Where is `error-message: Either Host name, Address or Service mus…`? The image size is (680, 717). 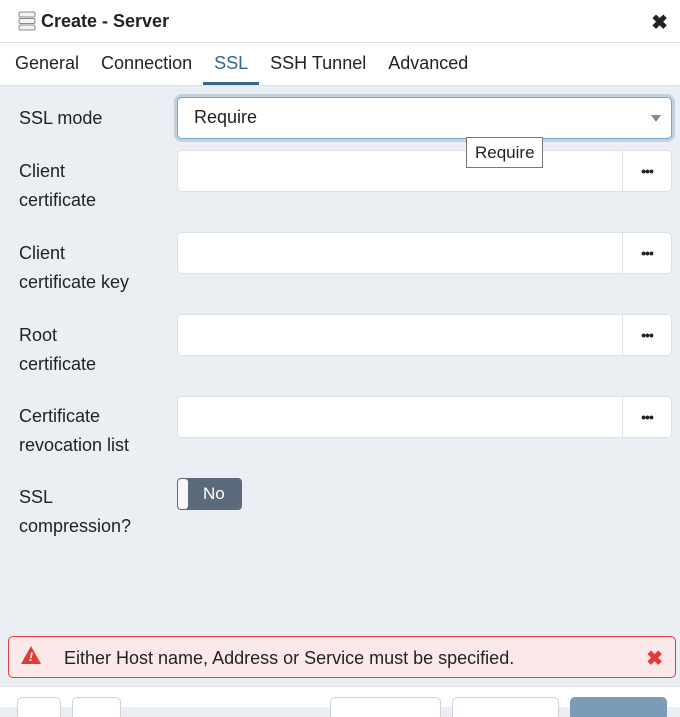 error-message: Either Host name, Address or Service mus… is located at coordinates (289, 658).